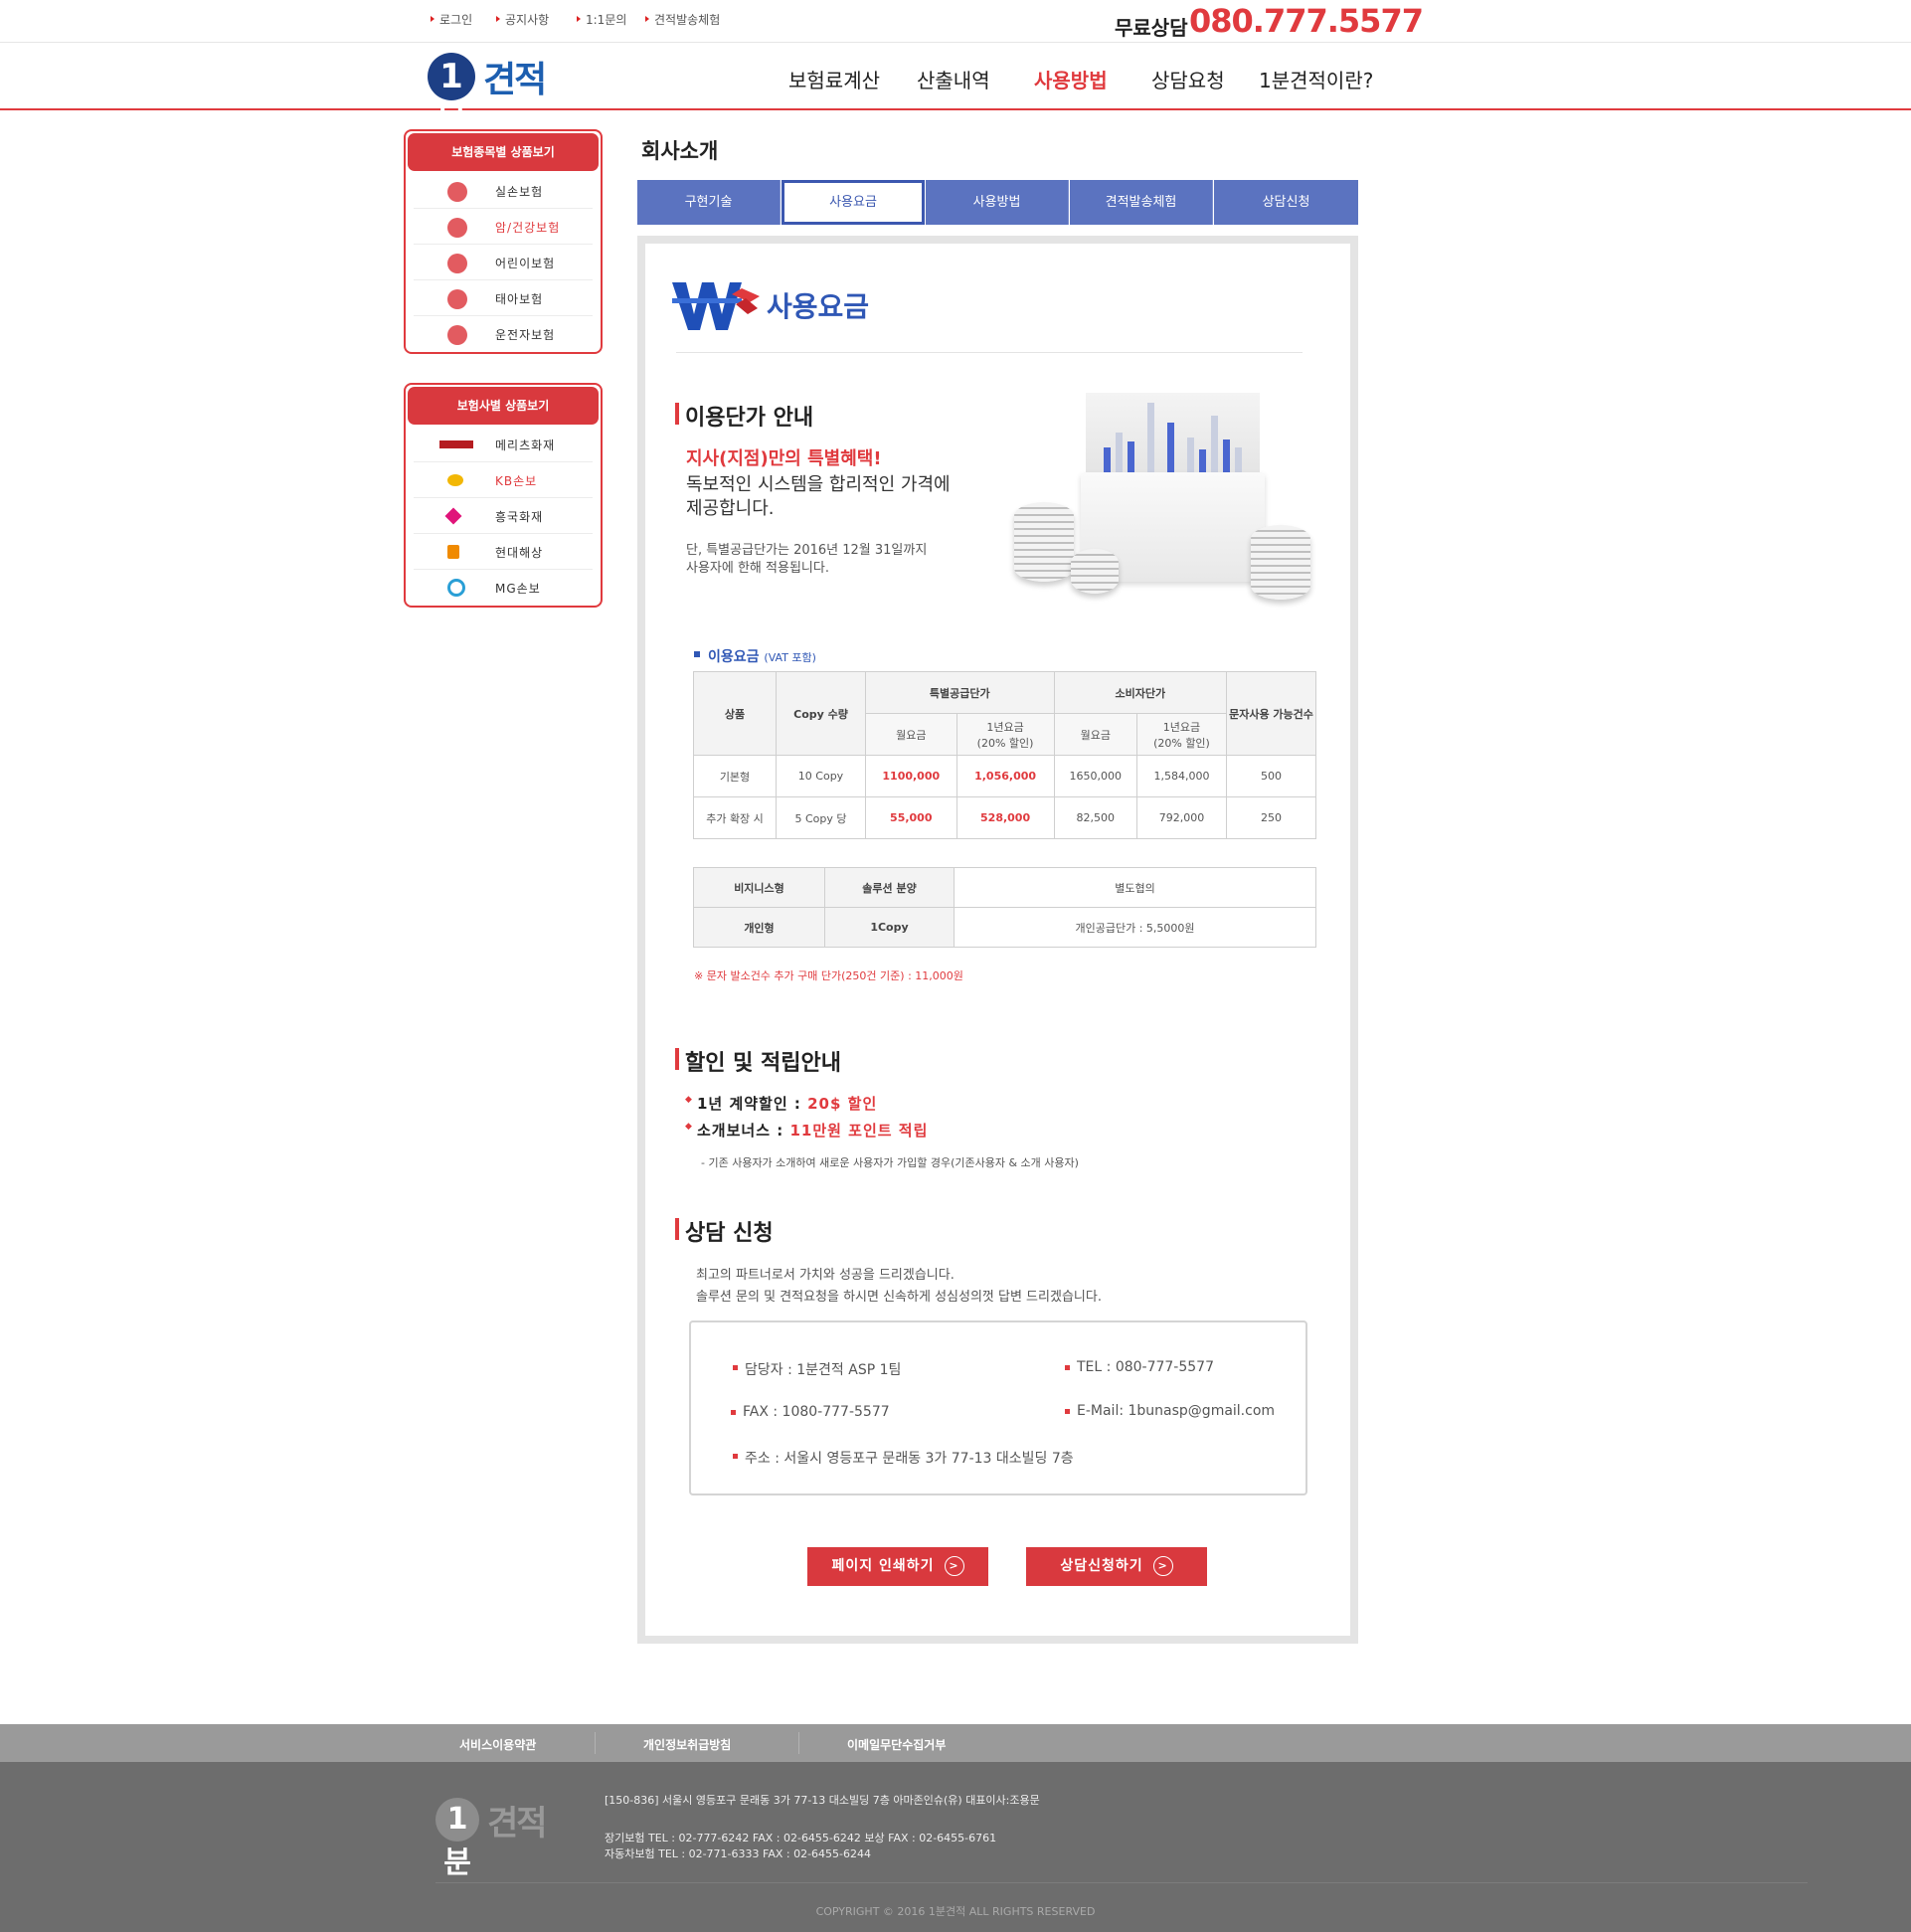 The width and height of the screenshot is (1911, 1932). Describe the element at coordinates (456, 444) in the screenshot. I see `meritz-logo-icon` at that location.